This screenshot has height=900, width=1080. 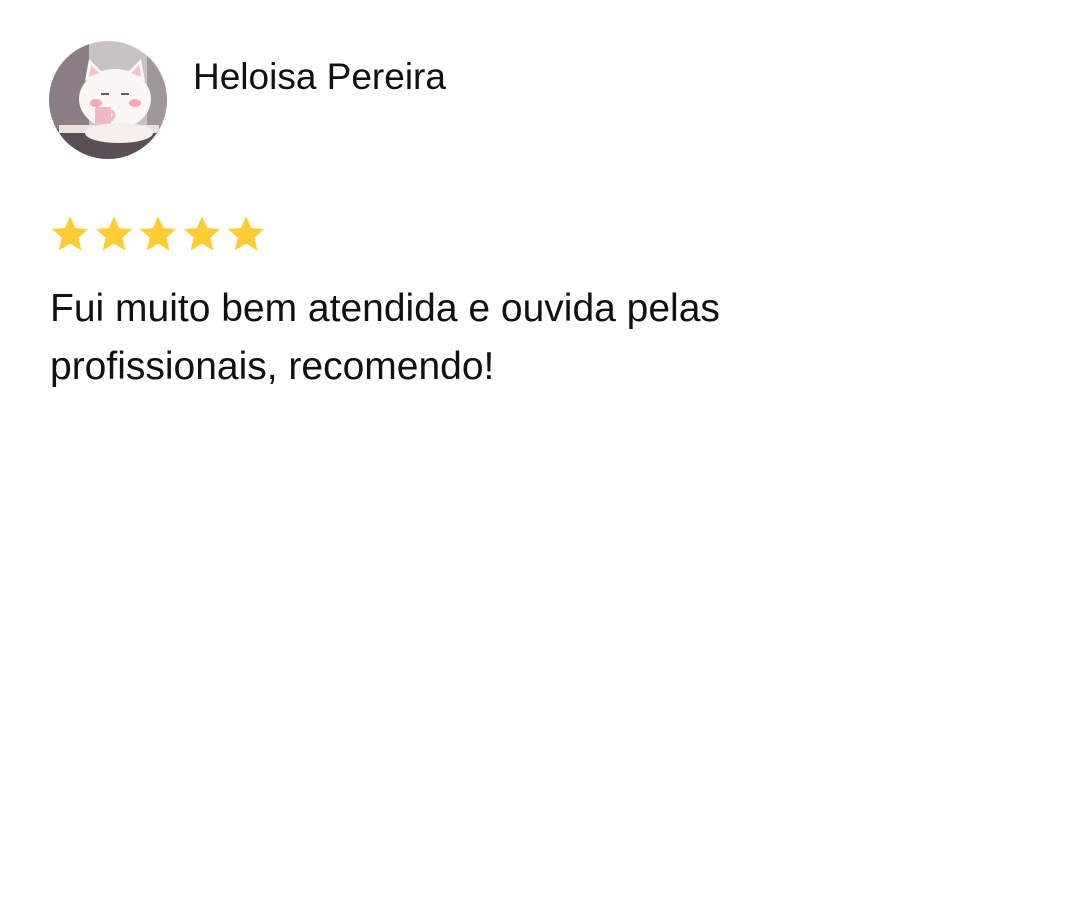 I want to click on avatar, so click(x=108, y=100).